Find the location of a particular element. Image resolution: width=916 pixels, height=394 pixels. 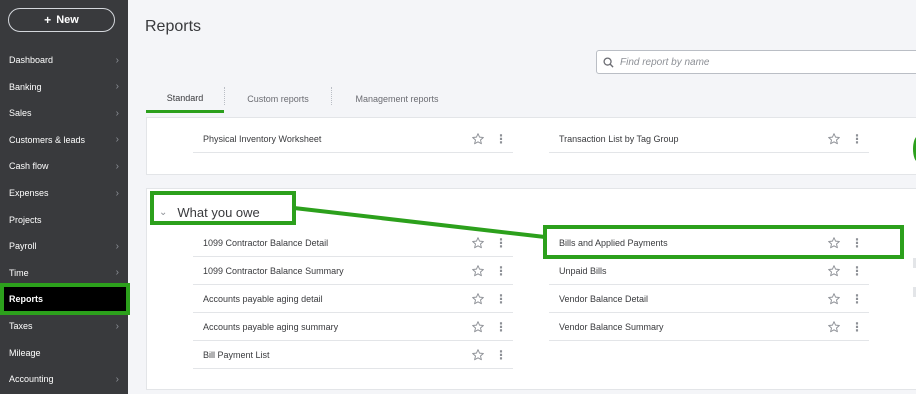

report-row: Physical Inventory Worksheet ⋮ is located at coordinates (353, 139).